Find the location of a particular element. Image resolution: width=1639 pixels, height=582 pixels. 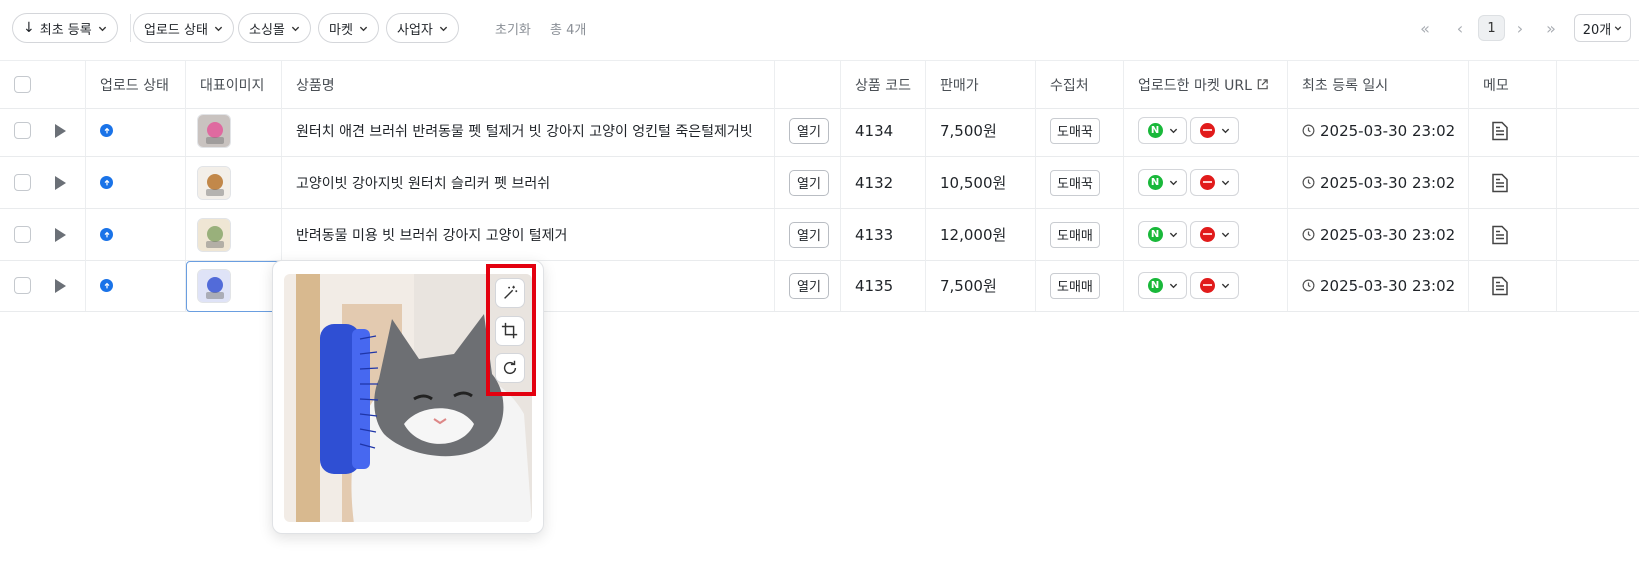

header-price: 판매가 is located at coordinates (981, 84).